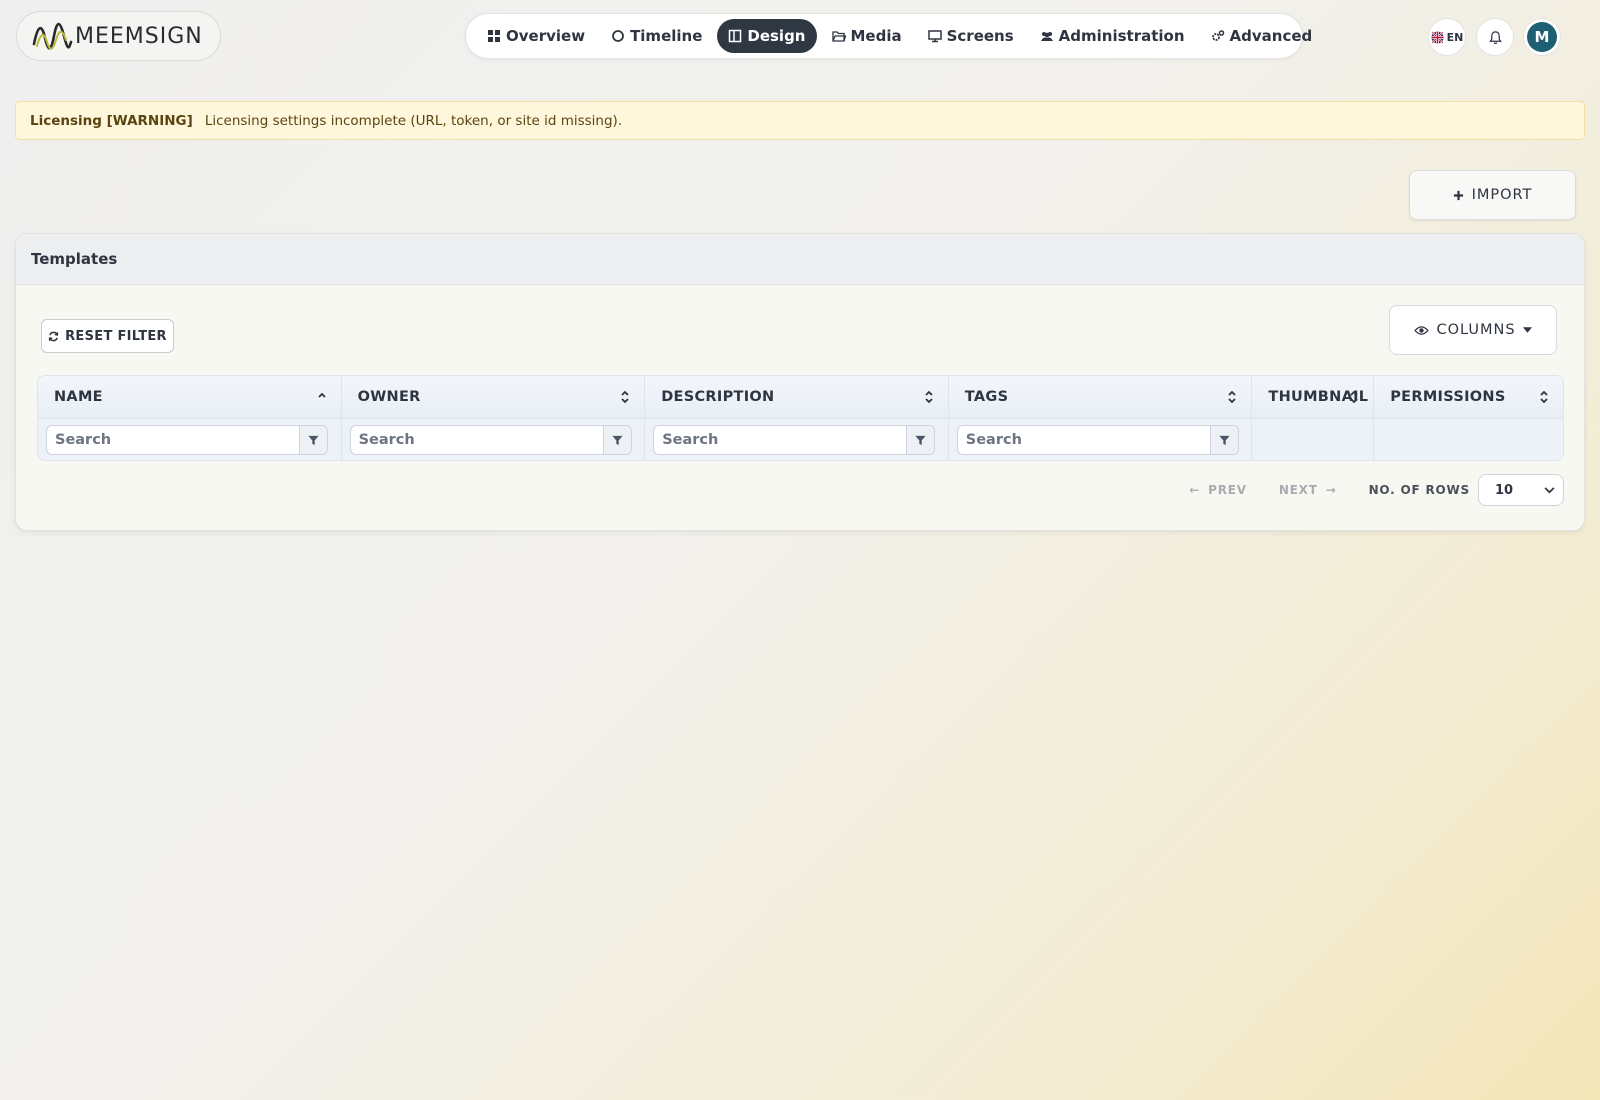 The width and height of the screenshot is (1600, 1100). I want to click on name-filter-button, so click(313, 440).